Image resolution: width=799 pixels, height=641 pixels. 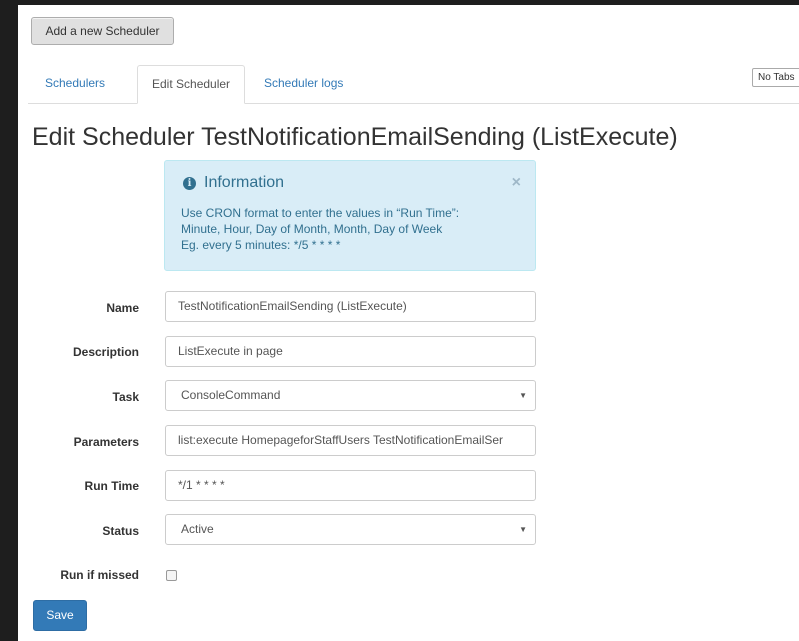 I want to click on info-alert-title-row: i Information, so click(x=233, y=183).